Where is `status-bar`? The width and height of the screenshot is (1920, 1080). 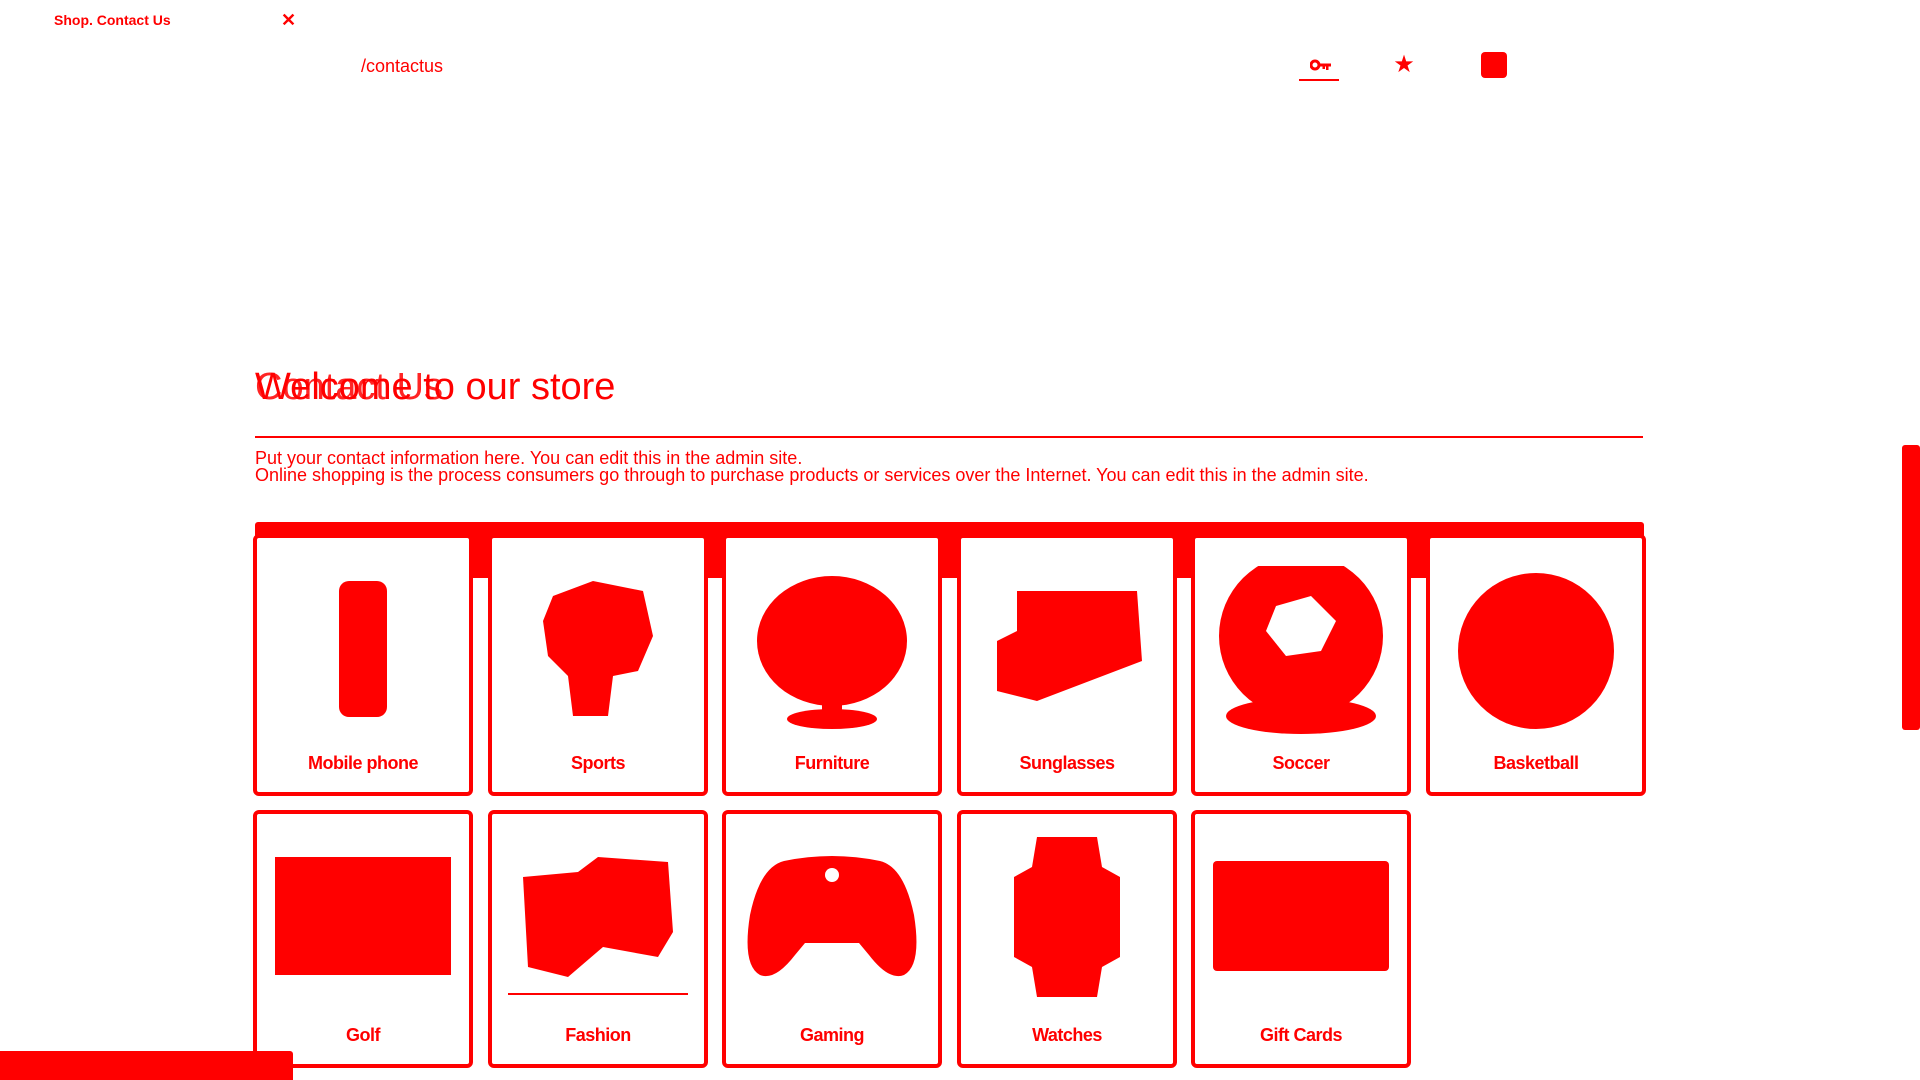
status-bar is located at coordinates (146, 1065).